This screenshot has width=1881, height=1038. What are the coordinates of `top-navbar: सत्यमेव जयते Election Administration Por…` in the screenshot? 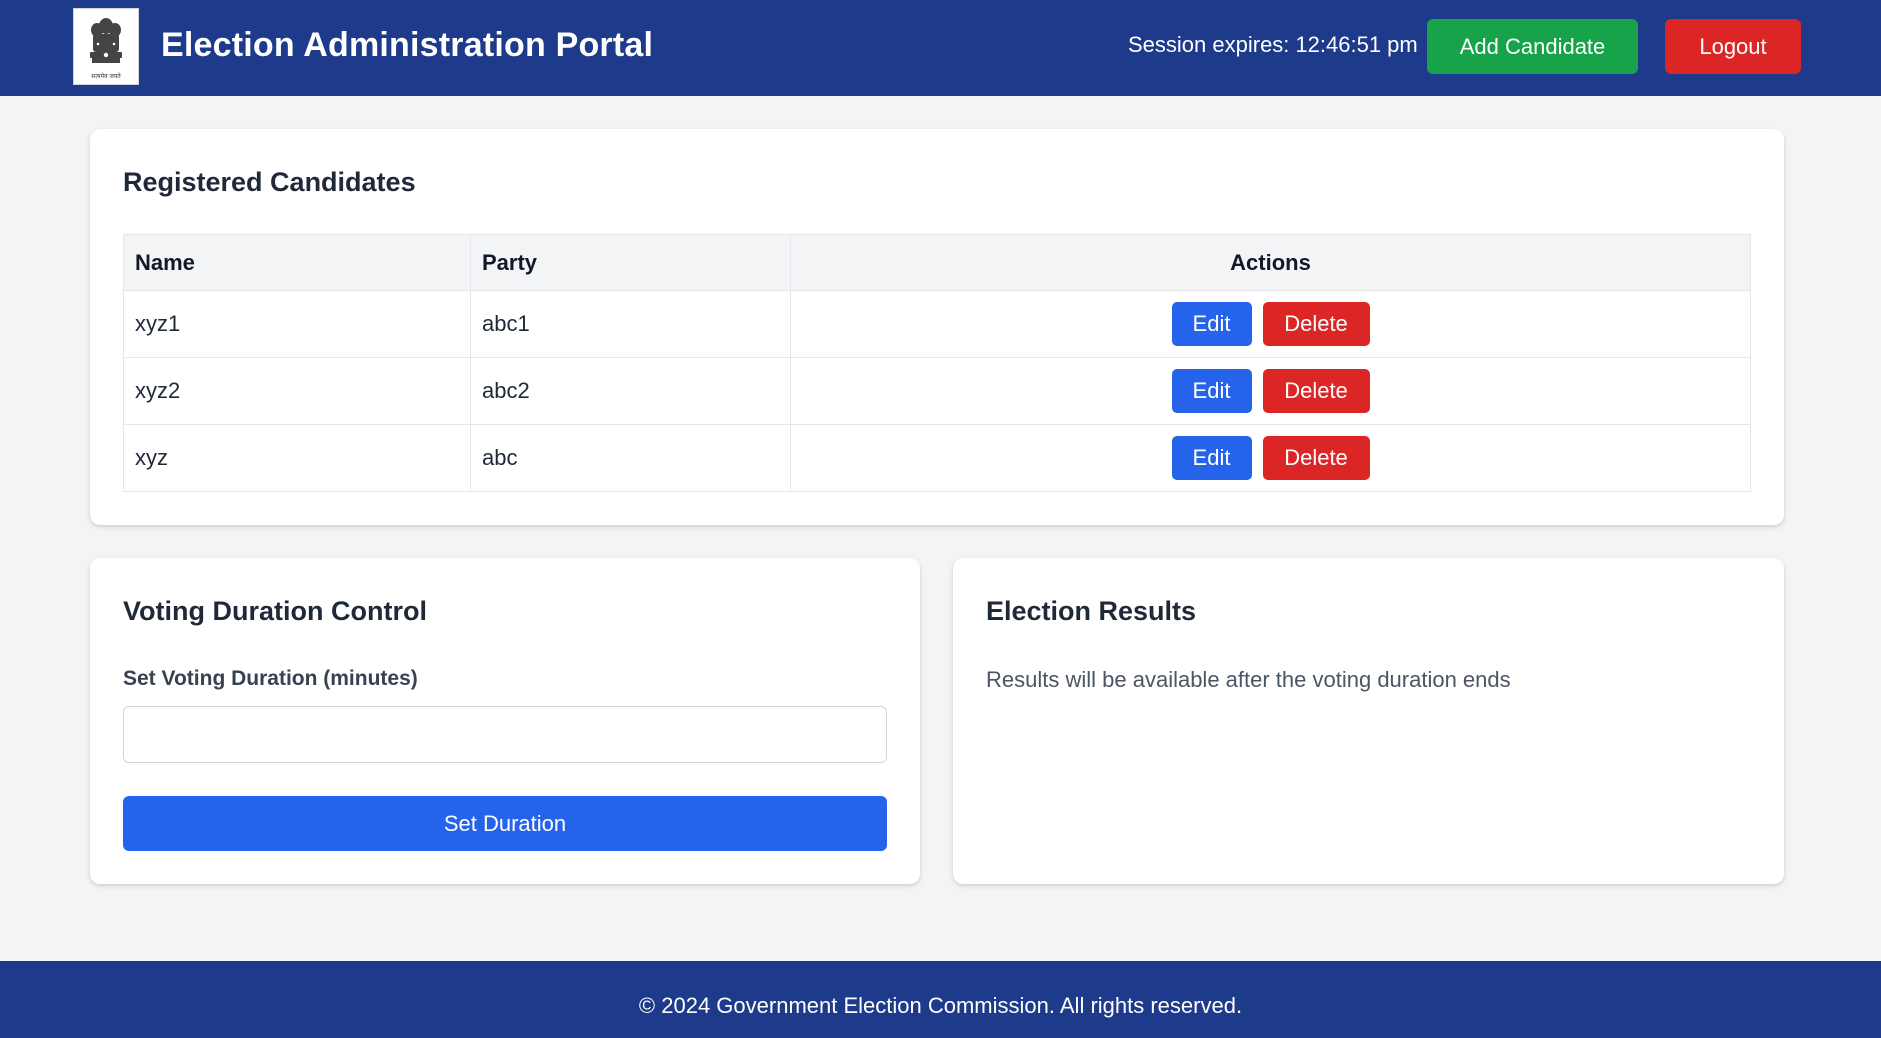 It's located at (940, 48).